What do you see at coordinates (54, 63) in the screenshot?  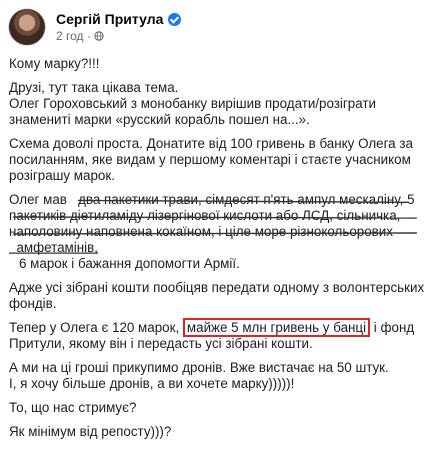 I see `text-line: Кому марку?!!!` at bounding box center [54, 63].